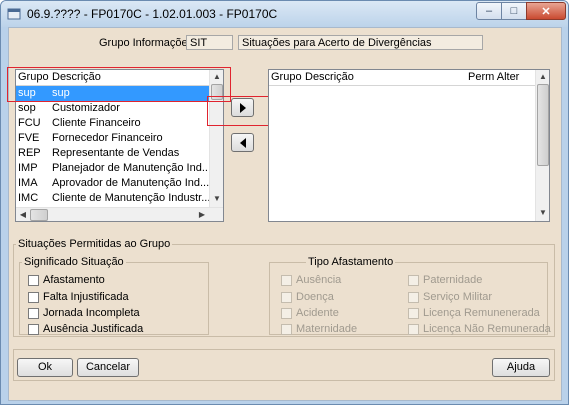 The height and width of the screenshot is (405, 569). What do you see at coordinates (351, 262) in the screenshot?
I see `tipo-afastamento-legend: Tipo Afastamento` at bounding box center [351, 262].